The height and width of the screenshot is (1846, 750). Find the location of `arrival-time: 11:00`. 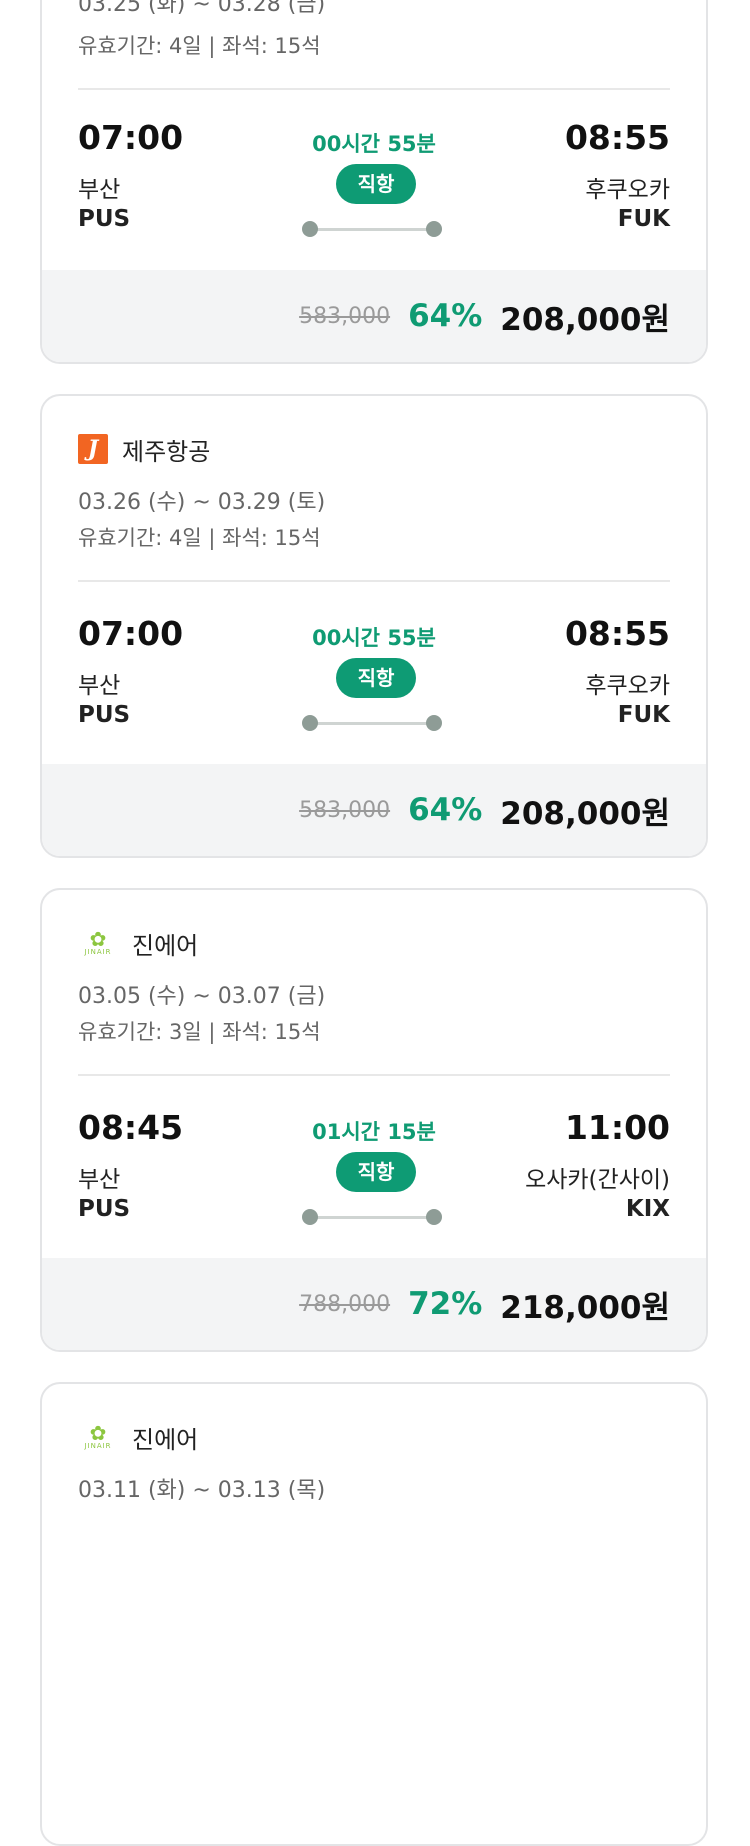

arrival-time: 11:00 is located at coordinates (617, 1127).